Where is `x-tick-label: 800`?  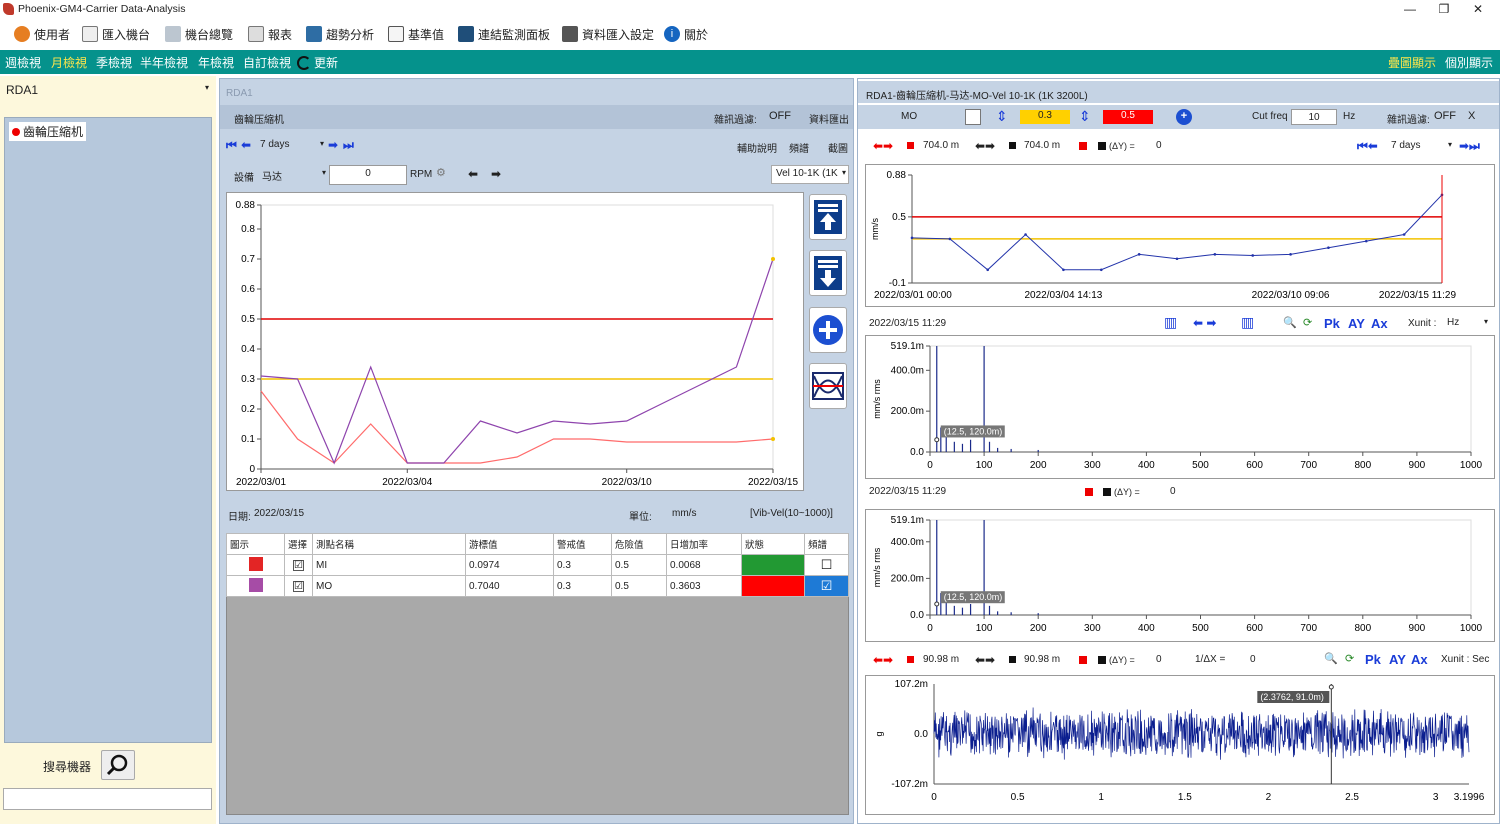 x-tick-label: 800 is located at coordinates (1362, 628).